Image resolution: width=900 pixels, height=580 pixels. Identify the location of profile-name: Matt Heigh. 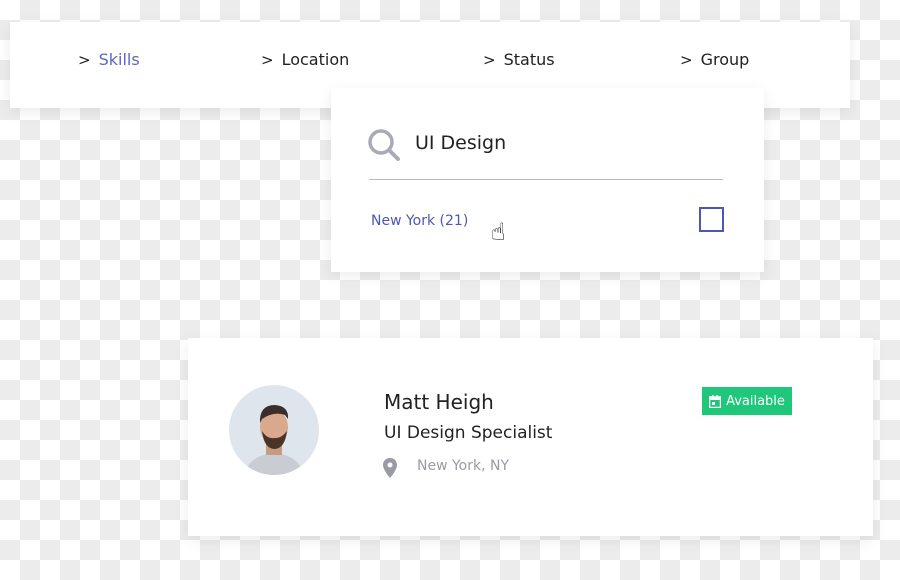
(439, 402).